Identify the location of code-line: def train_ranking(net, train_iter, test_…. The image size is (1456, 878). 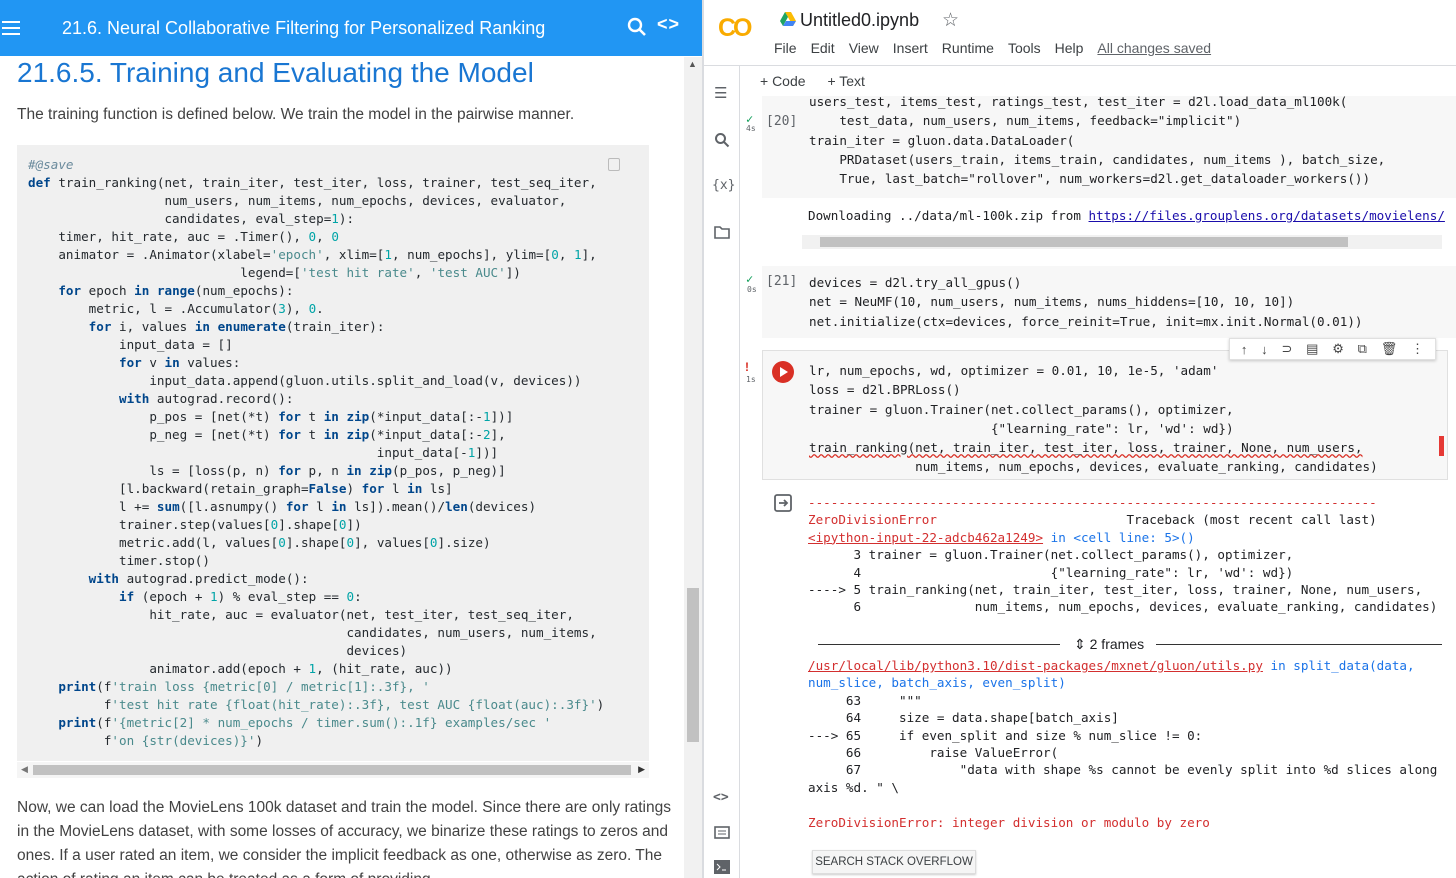
(312, 182).